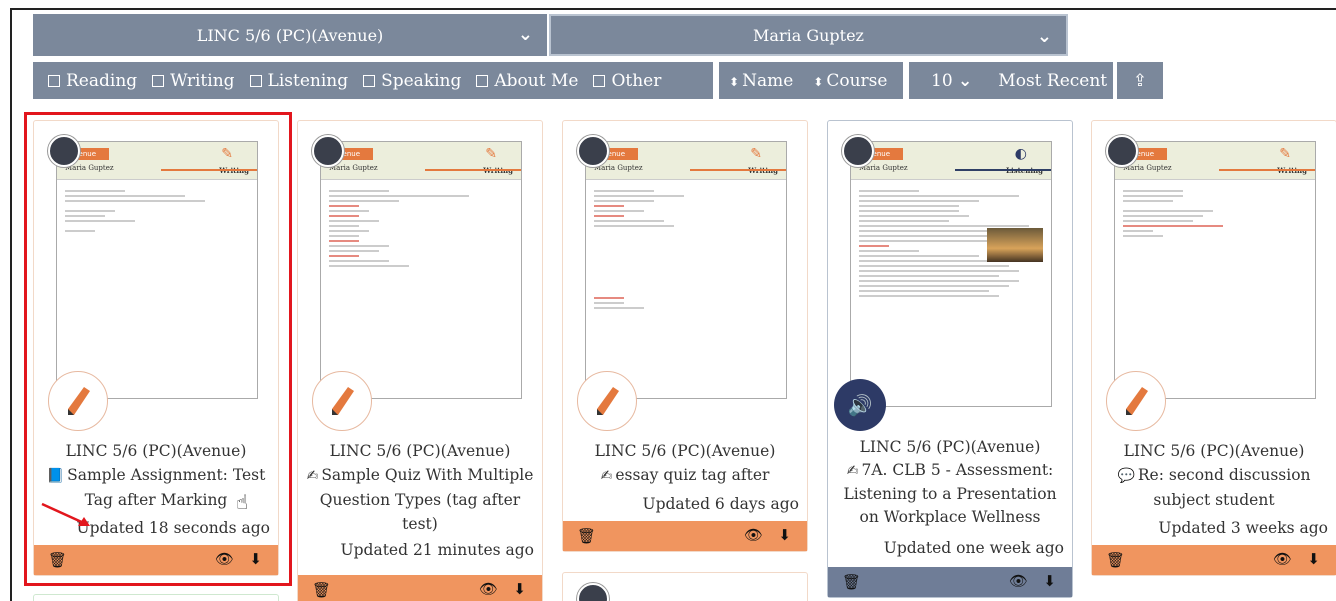 This screenshot has height=601, width=1336. I want to click on card-title: ✍ essay quiz tag after, so click(685, 475).